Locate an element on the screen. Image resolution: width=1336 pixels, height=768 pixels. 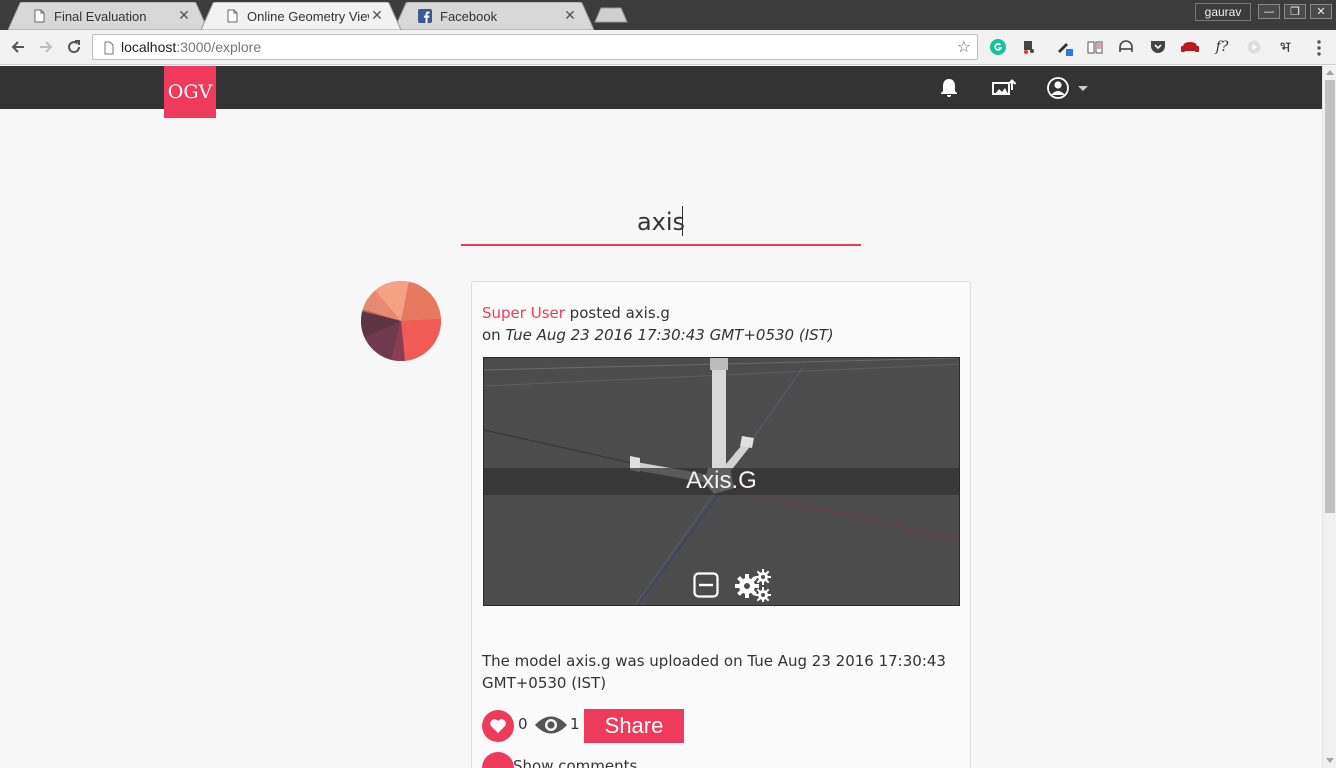
post-date-prefix: on is located at coordinates (494, 335).